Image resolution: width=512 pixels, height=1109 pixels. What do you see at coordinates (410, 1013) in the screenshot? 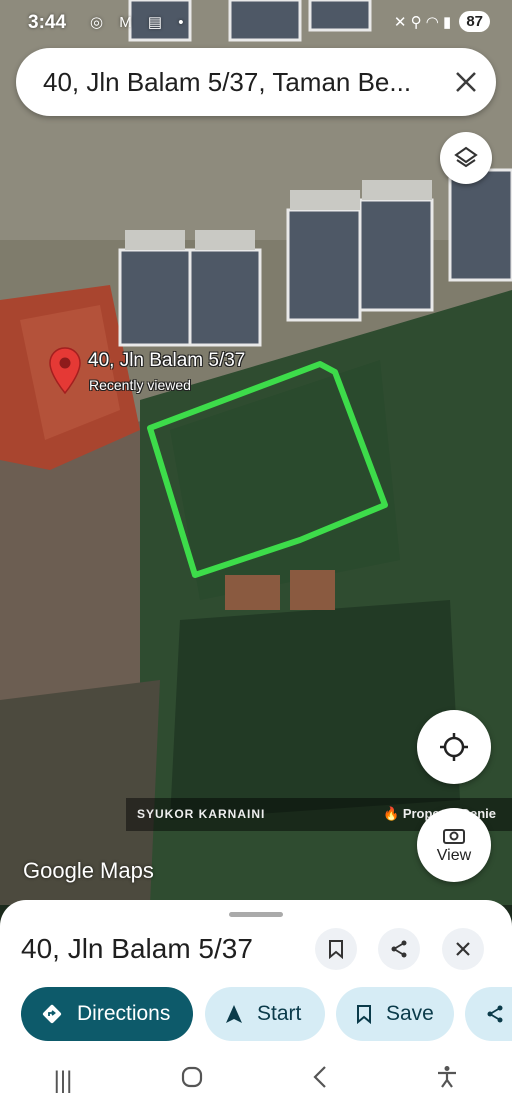
I see `save-label: Save` at bounding box center [410, 1013].